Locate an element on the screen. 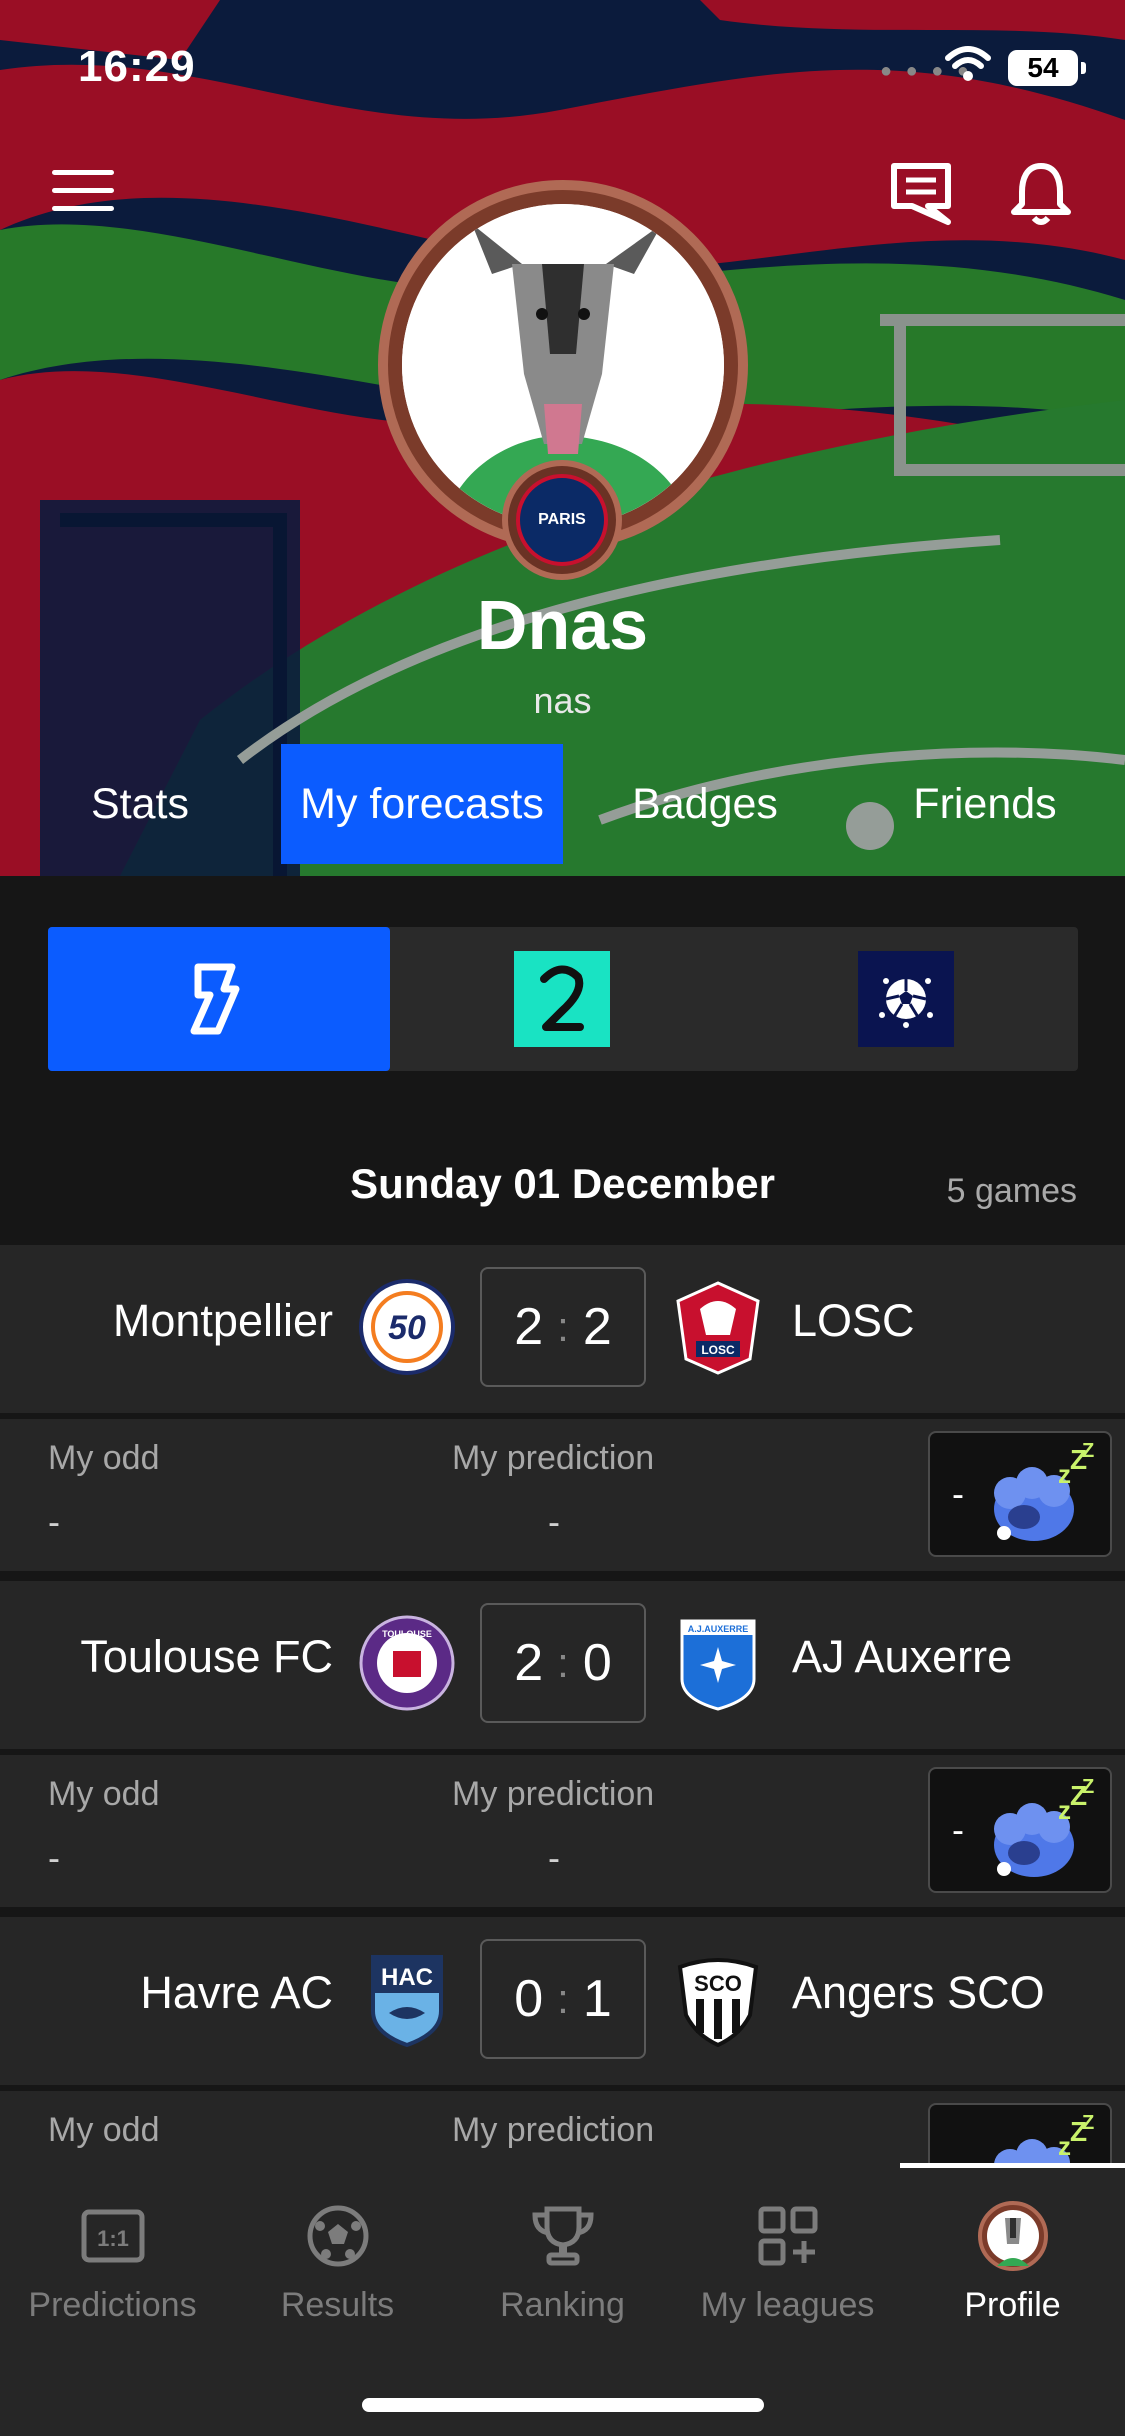  tab-stats: Stats is located at coordinates (140, 804).